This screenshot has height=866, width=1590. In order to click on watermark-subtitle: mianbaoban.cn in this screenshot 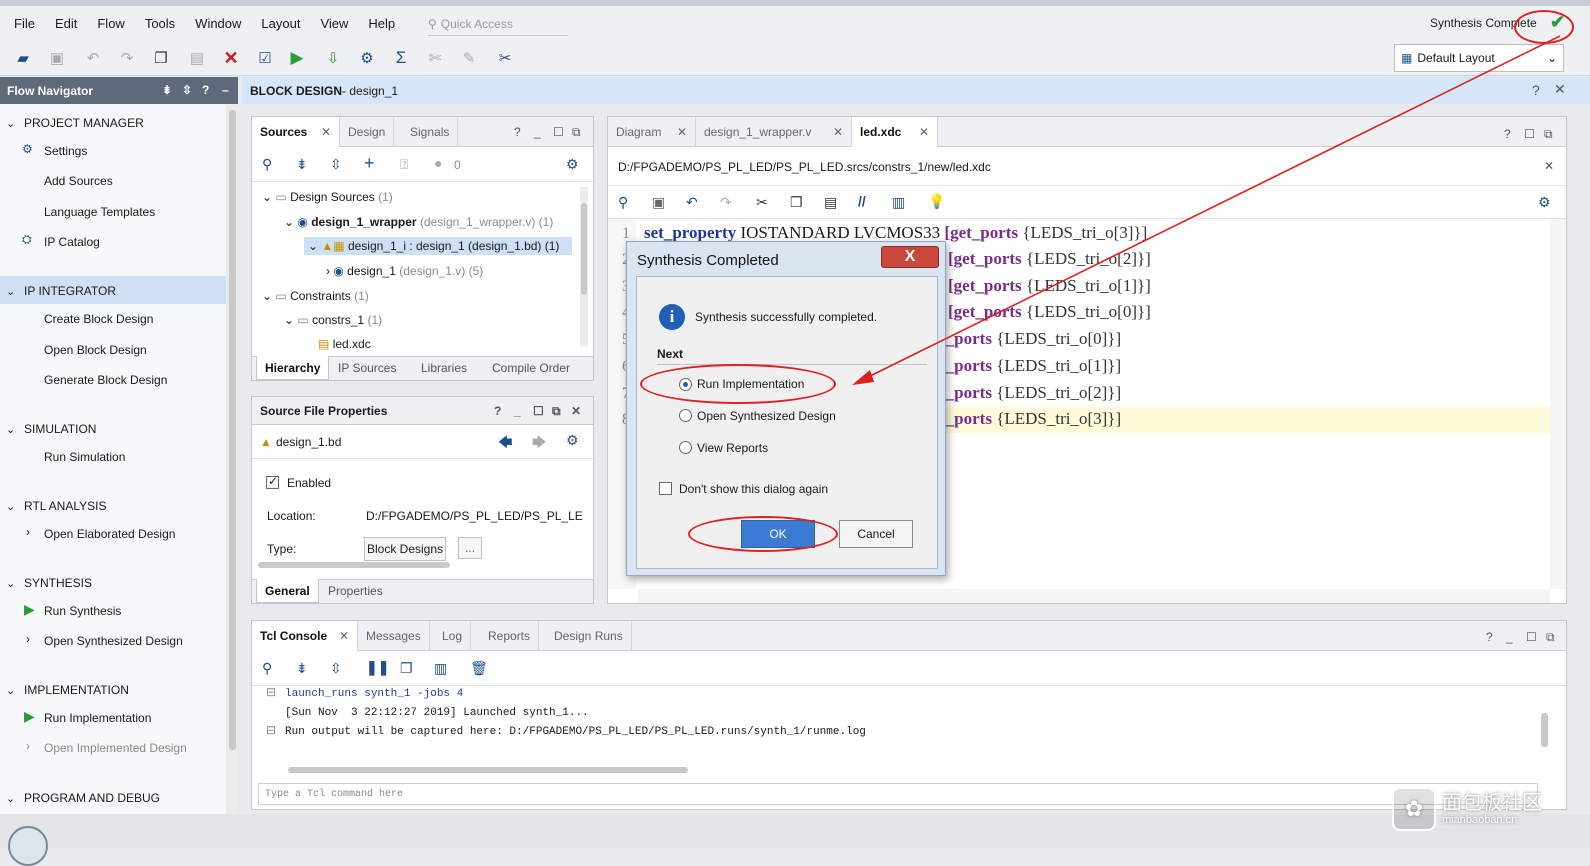, I will do `click(1480, 819)`.